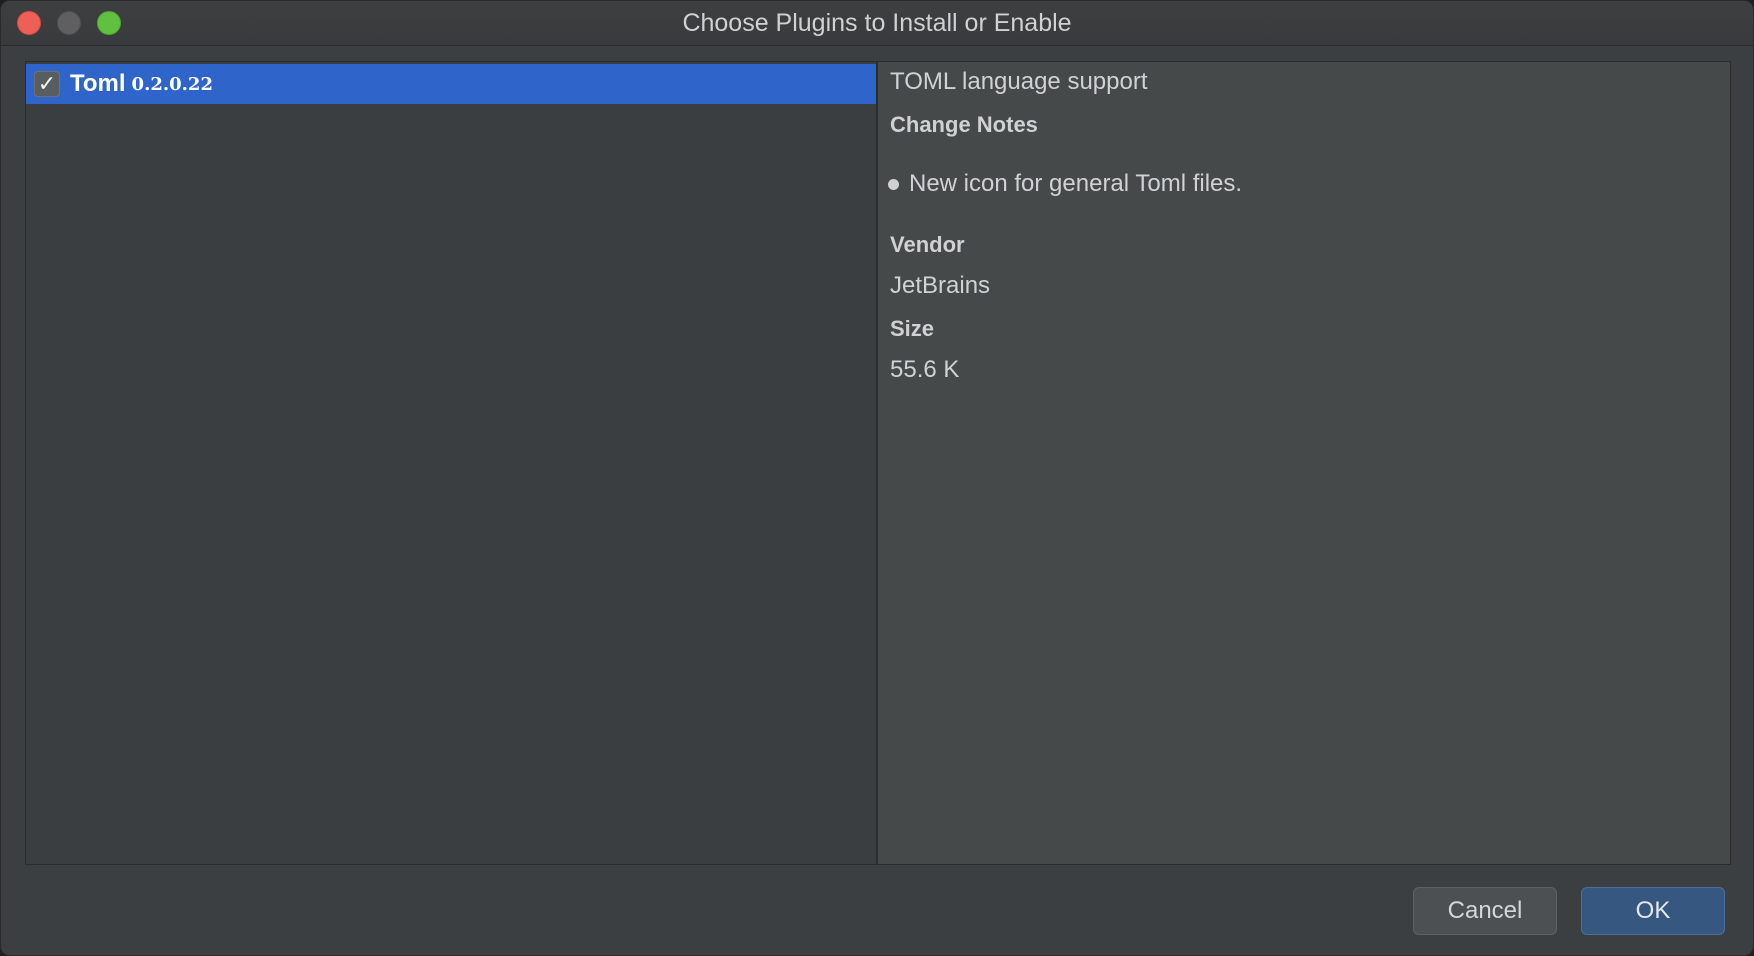  Describe the element at coordinates (1076, 183) in the screenshot. I see `change-note-text: New icon for general Toml files.` at that location.